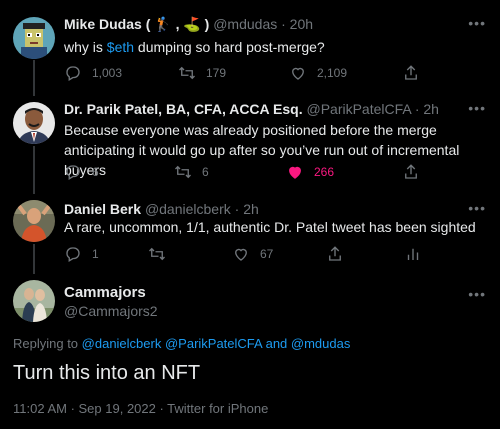 The image size is (500, 429). I want to click on like-button: 67, so click(252, 254).